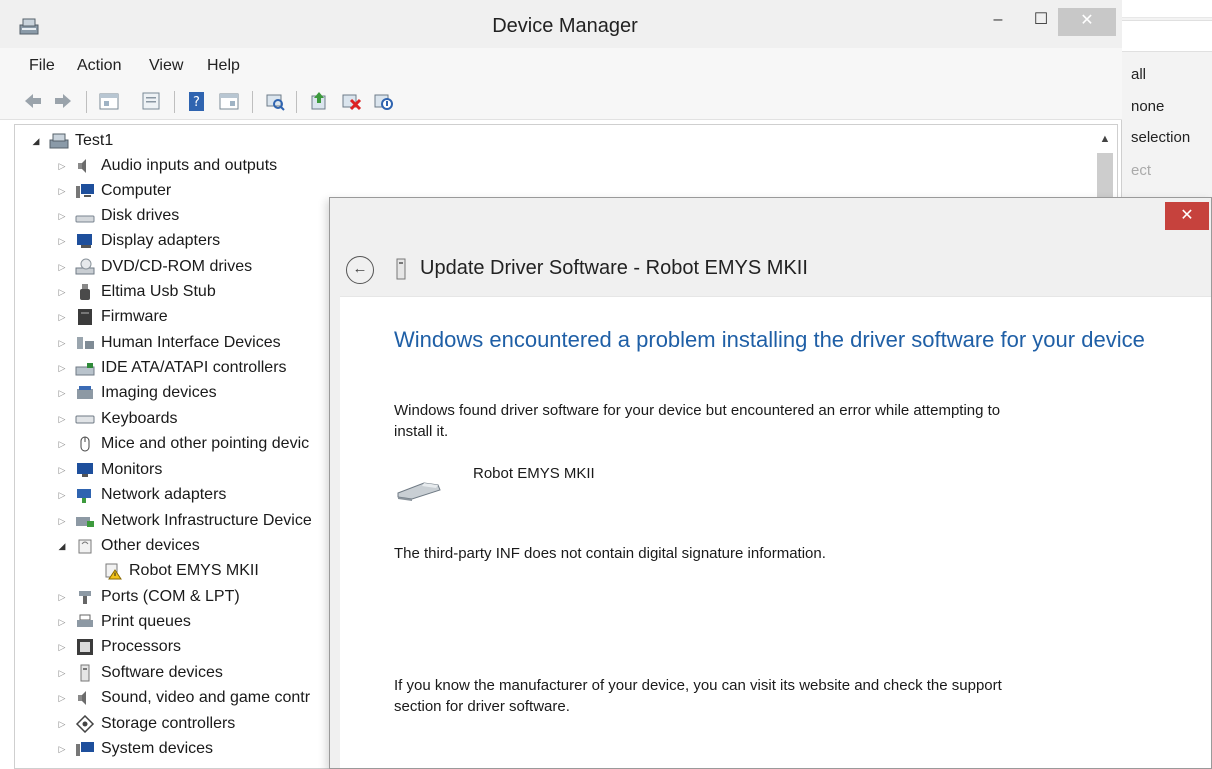  What do you see at coordinates (85, 191) in the screenshot?
I see `computer-icon` at bounding box center [85, 191].